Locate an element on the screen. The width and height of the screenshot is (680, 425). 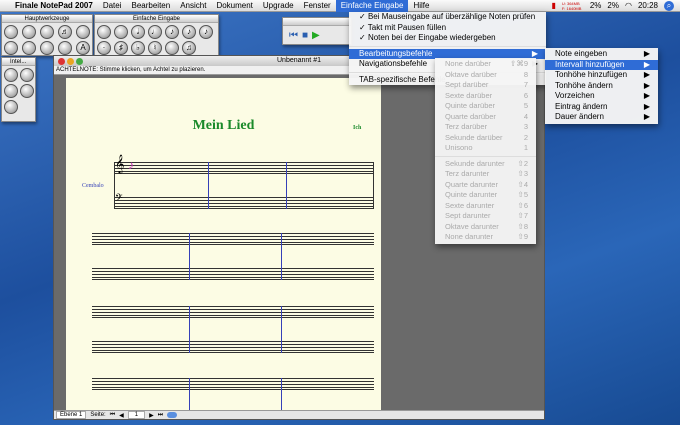
menu-item-interval: Quarte darunter ⇧4 is located at coordinates (485, 185).